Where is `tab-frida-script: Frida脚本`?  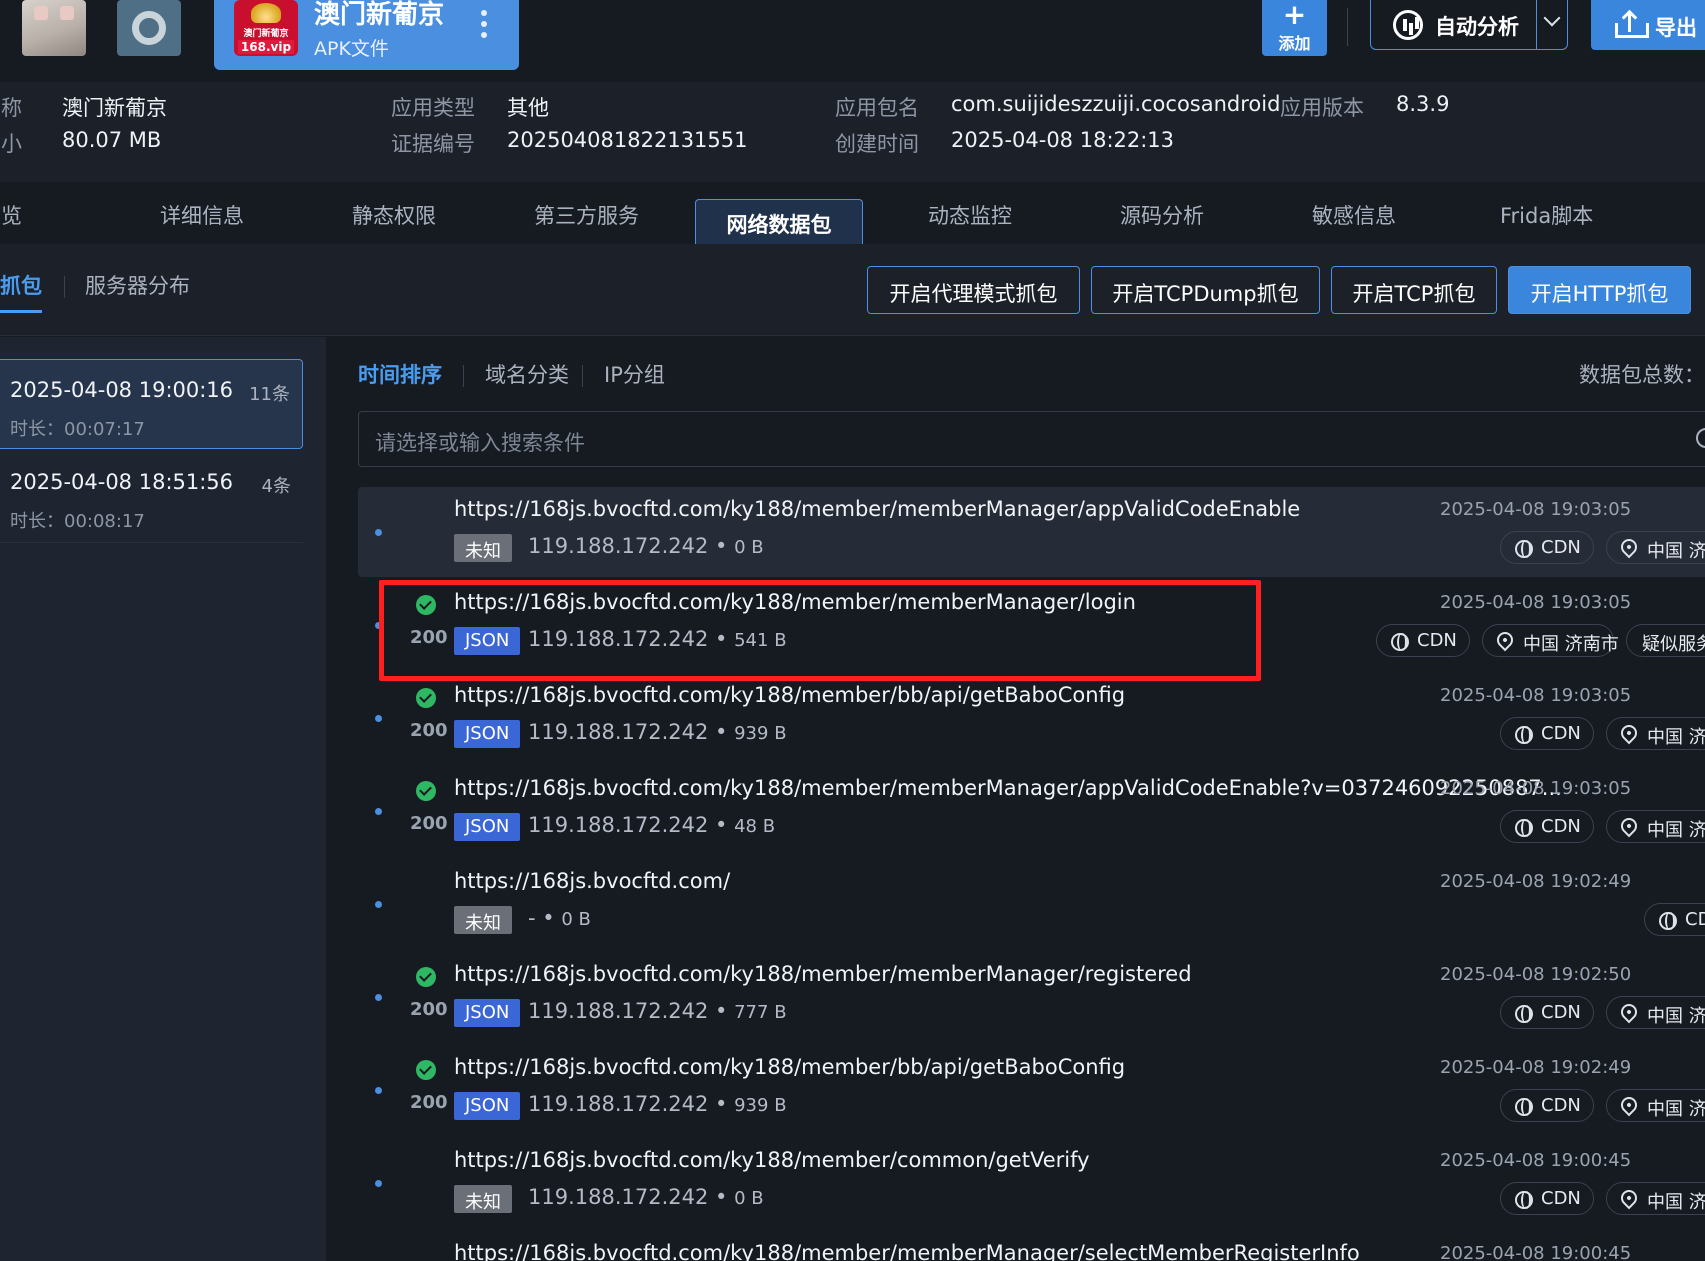
tab-frida-script: Frida脚本 is located at coordinates (1546, 215).